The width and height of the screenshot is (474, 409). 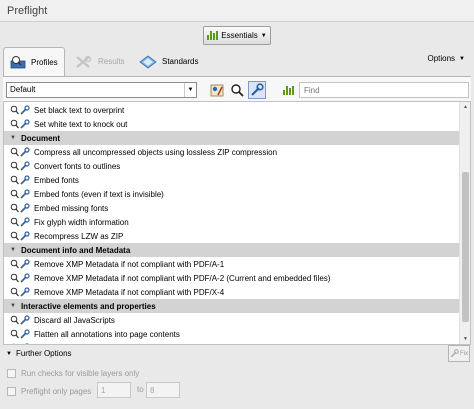 What do you see at coordinates (232, 222) in the screenshot?
I see `fixup-item: Fix glyph width information` at bounding box center [232, 222].